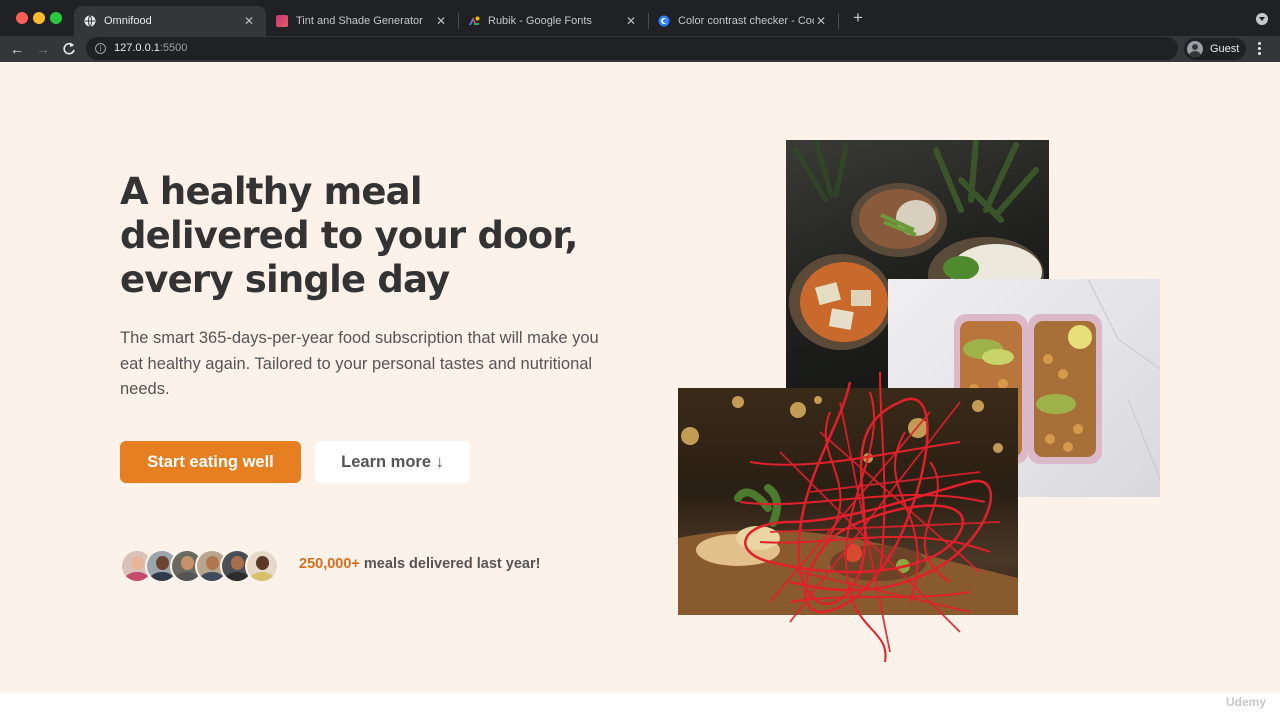 This screenshot has width=1280, height=720. Describe the element at coordinates (1262, 19) in the screenshot. I see `tab-search-chevron-icon` at that location.